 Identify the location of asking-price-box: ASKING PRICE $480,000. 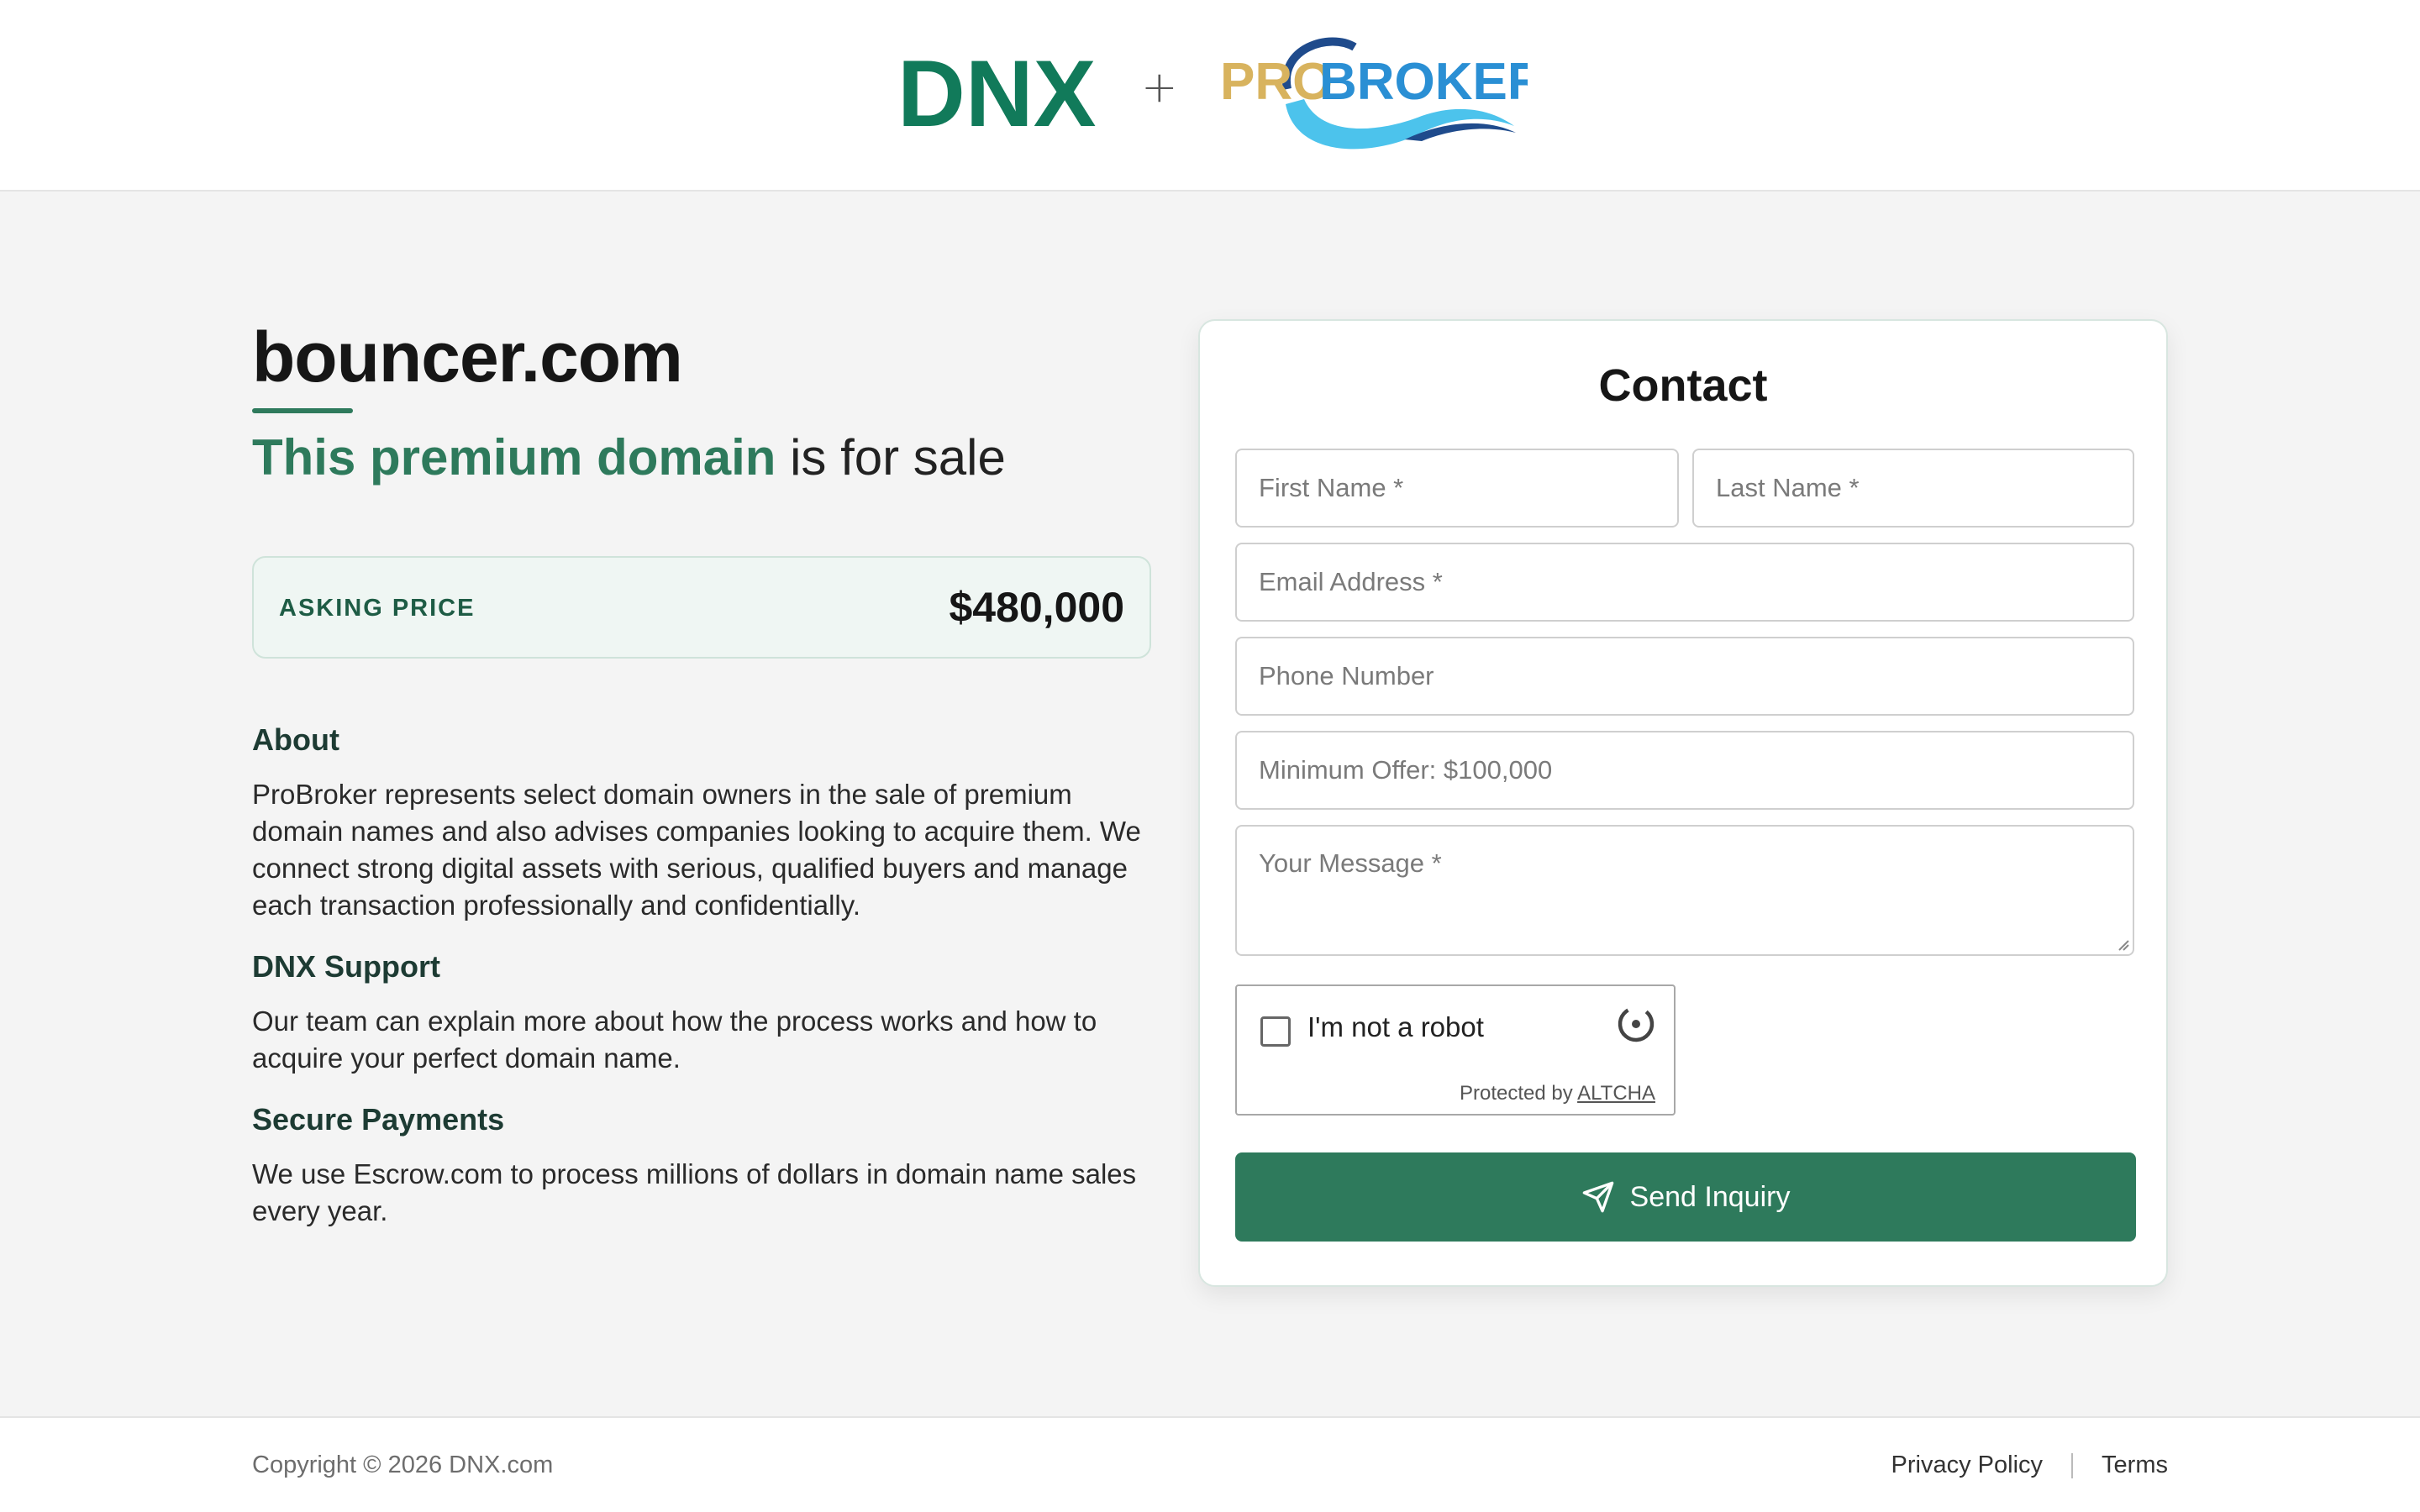
(702, 607).